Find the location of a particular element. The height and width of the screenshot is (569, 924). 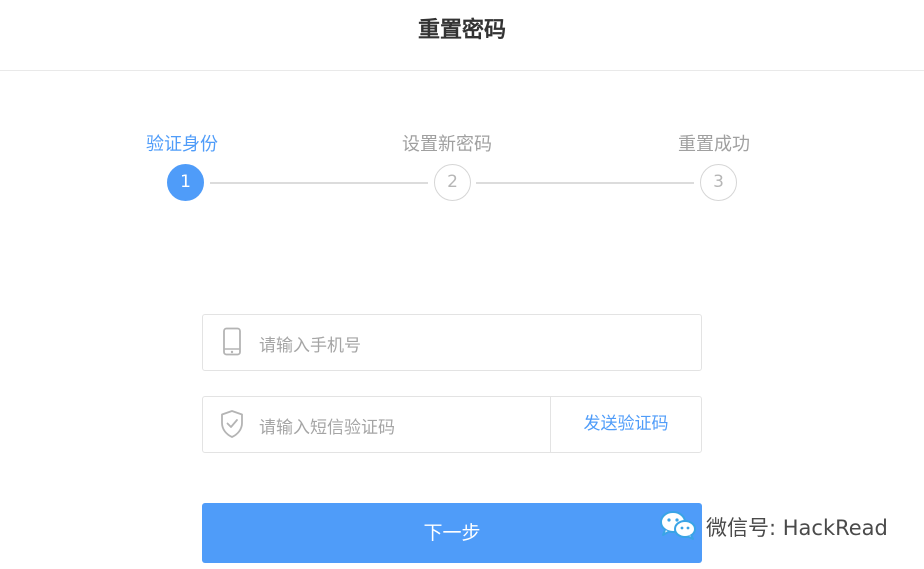

step-2-circle: 2 is located at coordinates (452, 182).